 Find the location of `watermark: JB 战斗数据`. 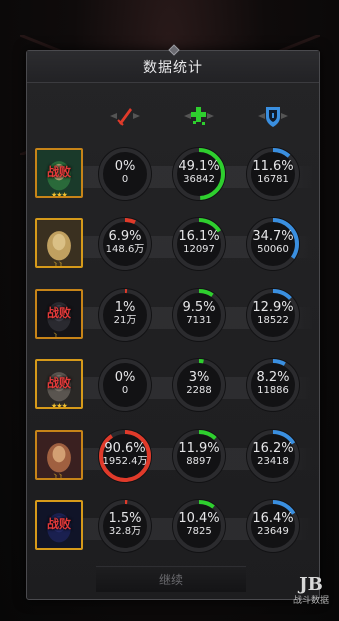

watermark: JB 战斗数据 is located at coordinates (311, 595).